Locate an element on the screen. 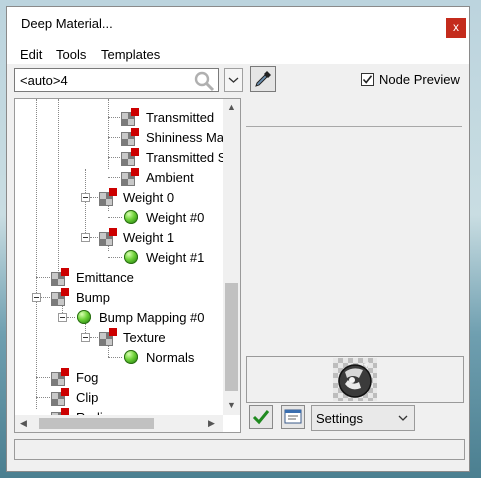 The width and height of the screenshot is (481, 478). tree-item-normals: Normals is located at coordinates (120, 357).